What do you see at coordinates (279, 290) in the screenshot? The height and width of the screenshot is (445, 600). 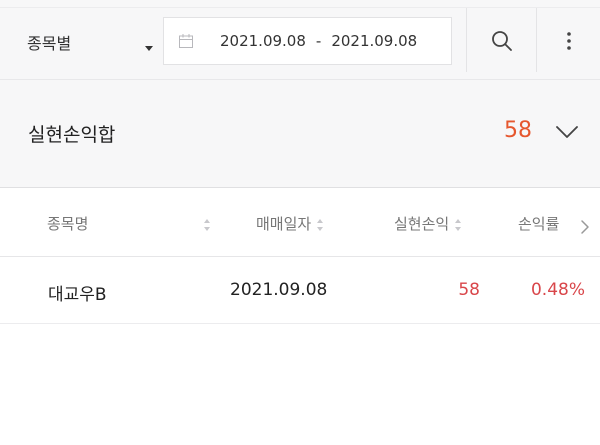 I see `cell-date: 2021.09.08` at bounding box center [279, 290].